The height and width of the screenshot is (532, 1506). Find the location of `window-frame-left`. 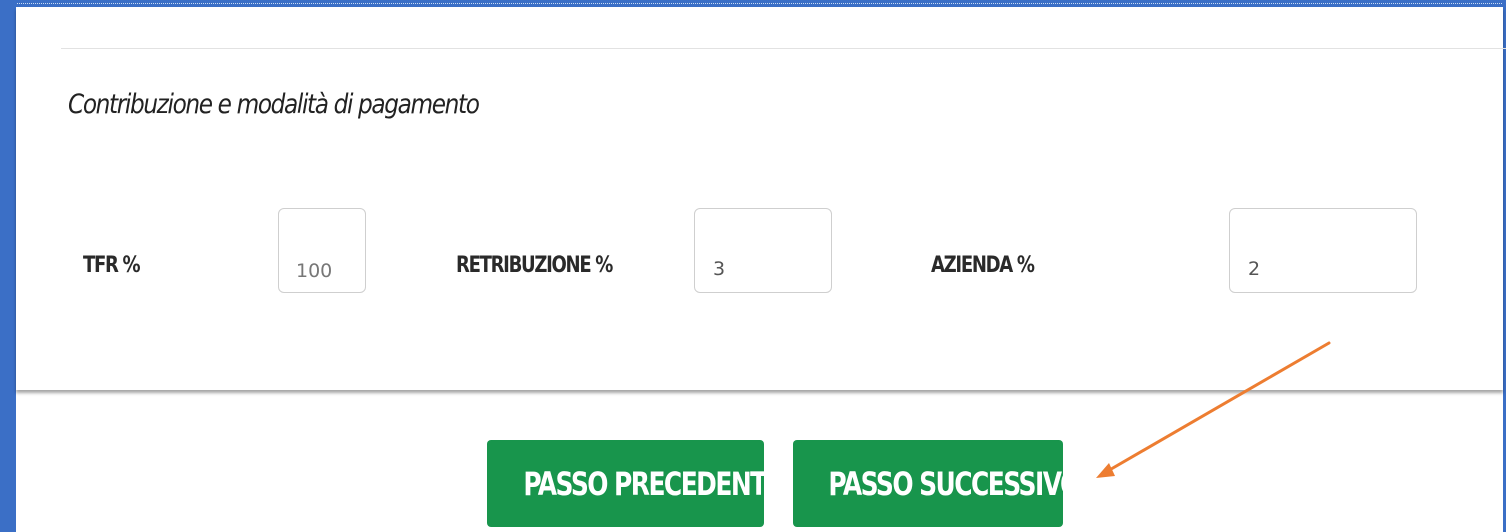

window-frame-left is located at coordinates (8, 266).